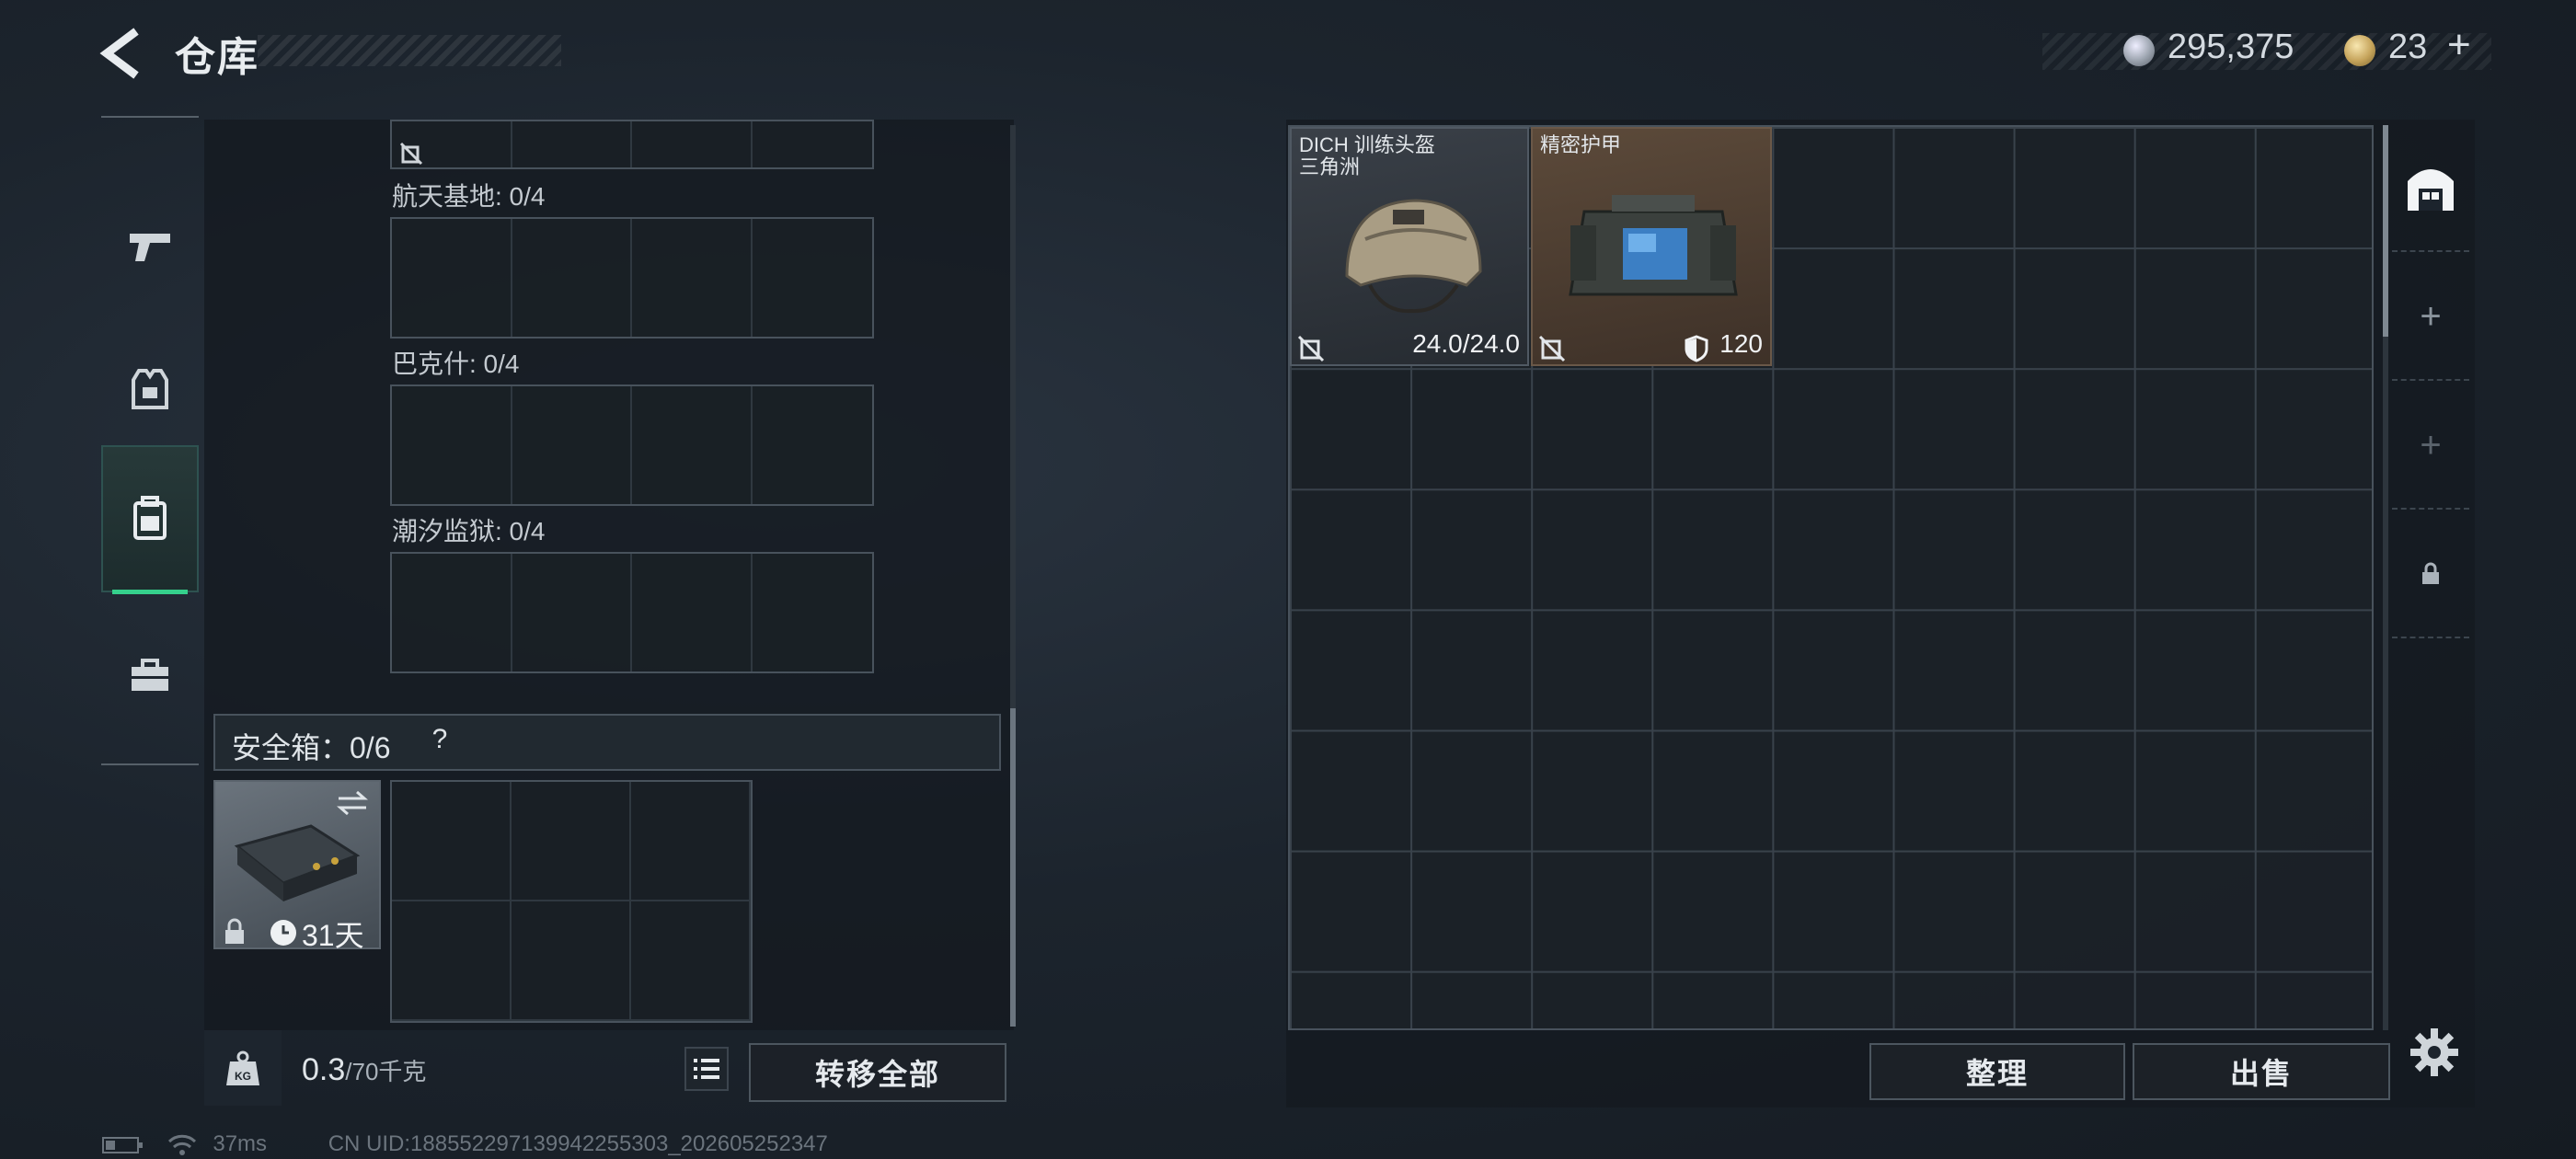 The height and width of the screenshot is (1159, 2576). I want to click on swap-icon, so click(352, 803).